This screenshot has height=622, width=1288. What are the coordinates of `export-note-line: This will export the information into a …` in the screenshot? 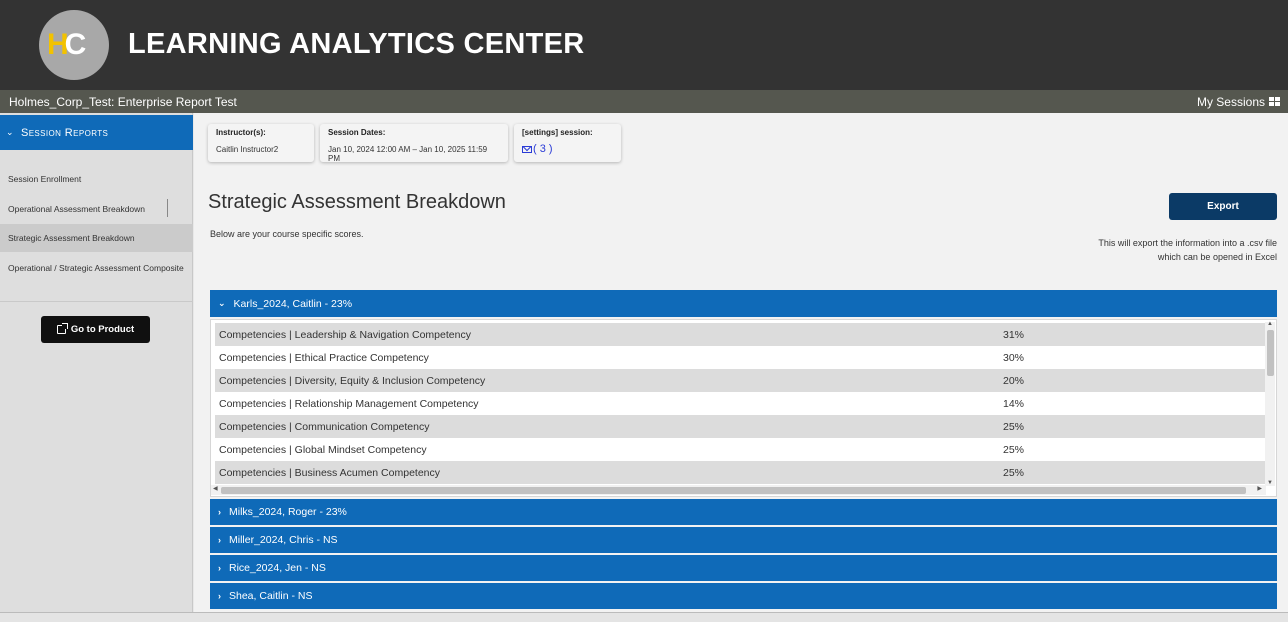 It's located at (1187, 243).